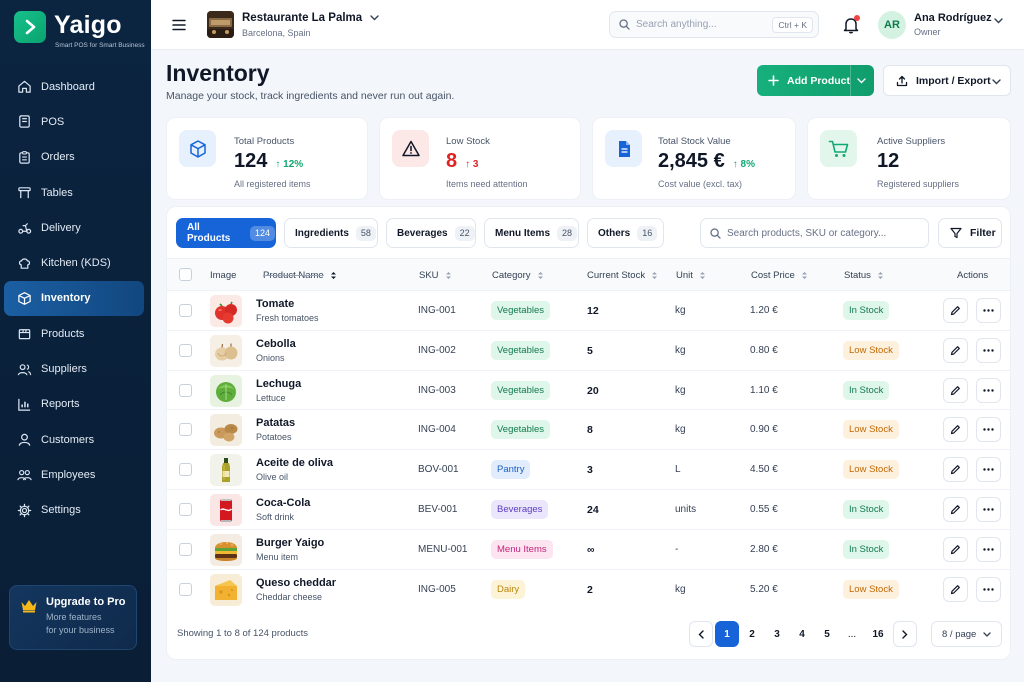 The height and width of the screenshot is (682, 1024). What do you see at coordinates (179, 25) in the screenshot?
I see `menu-toggle-button` at bounding box center [179, 25].